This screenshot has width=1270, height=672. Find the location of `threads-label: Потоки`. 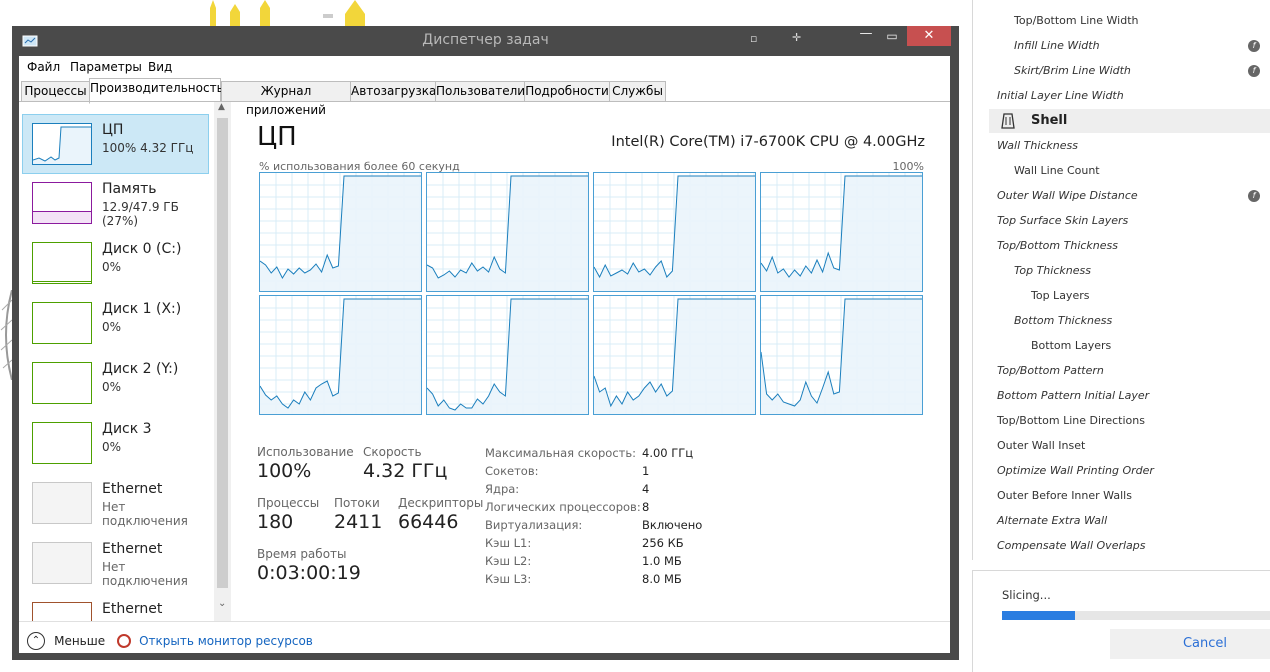

threads-label: Потоки is located at coordinates (357, 503).